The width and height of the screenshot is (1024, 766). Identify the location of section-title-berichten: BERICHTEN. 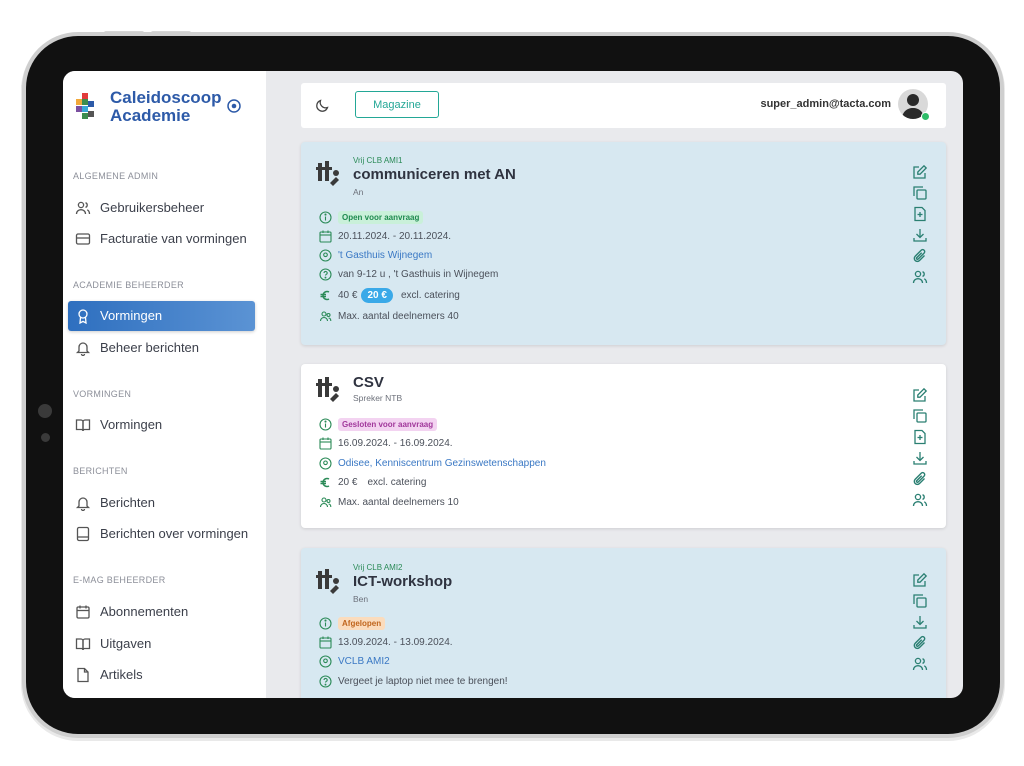
(100, 471).